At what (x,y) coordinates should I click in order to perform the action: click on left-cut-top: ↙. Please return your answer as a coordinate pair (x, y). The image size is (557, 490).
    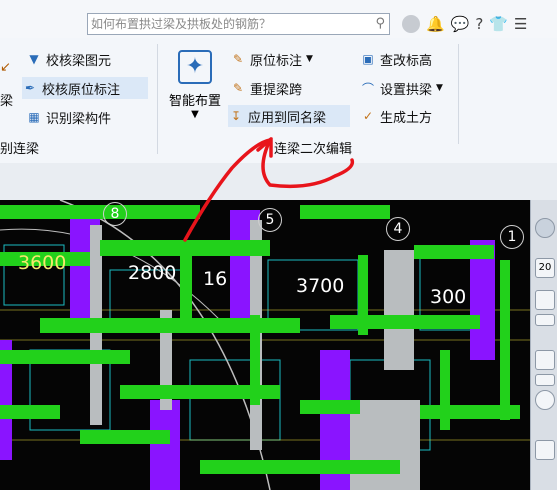
    Looking at the image, I should click on (5, 67).